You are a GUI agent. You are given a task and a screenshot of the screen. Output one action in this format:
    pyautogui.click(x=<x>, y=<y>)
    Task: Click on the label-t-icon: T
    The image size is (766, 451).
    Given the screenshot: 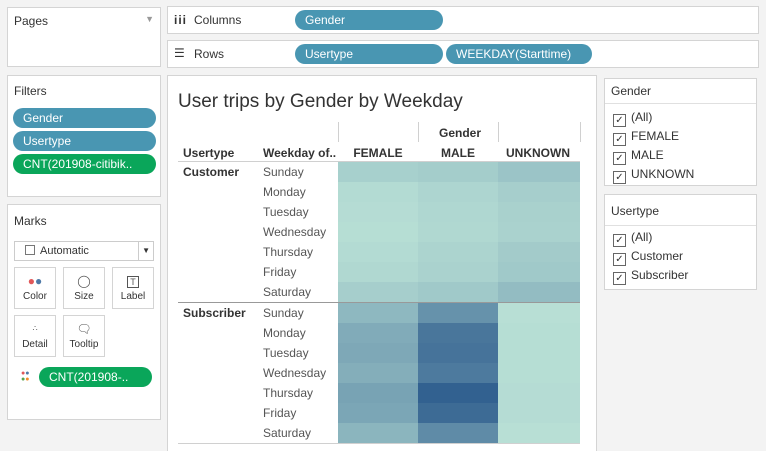 What is the action you would take?
    pyautogui.click(x=133, y=281)
    